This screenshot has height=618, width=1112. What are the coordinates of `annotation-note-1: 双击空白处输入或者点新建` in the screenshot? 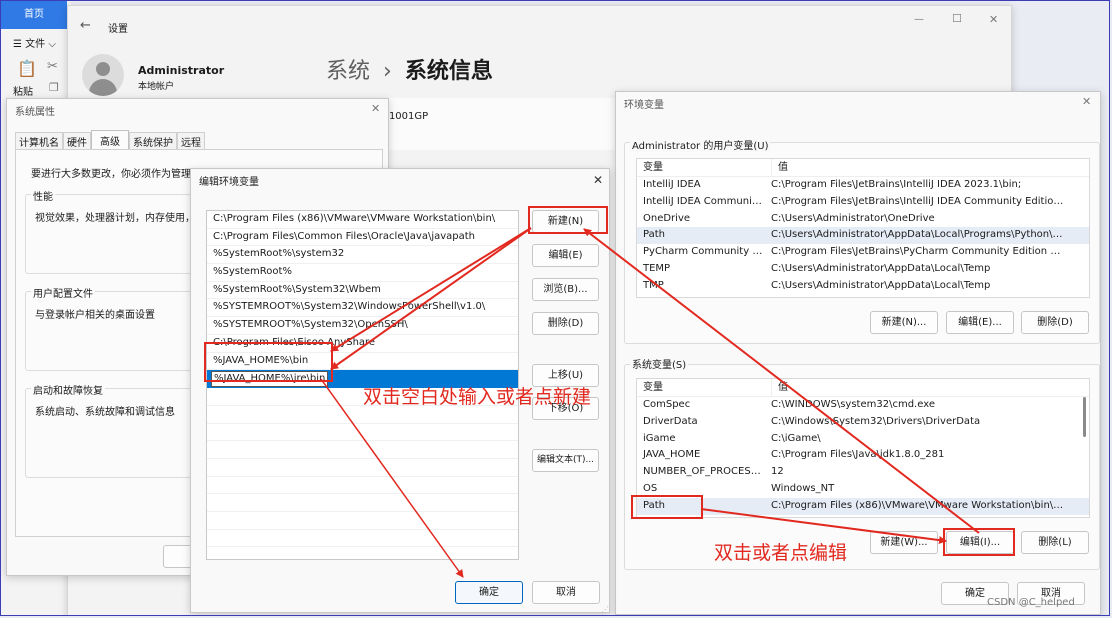 It's located at (477, 397).